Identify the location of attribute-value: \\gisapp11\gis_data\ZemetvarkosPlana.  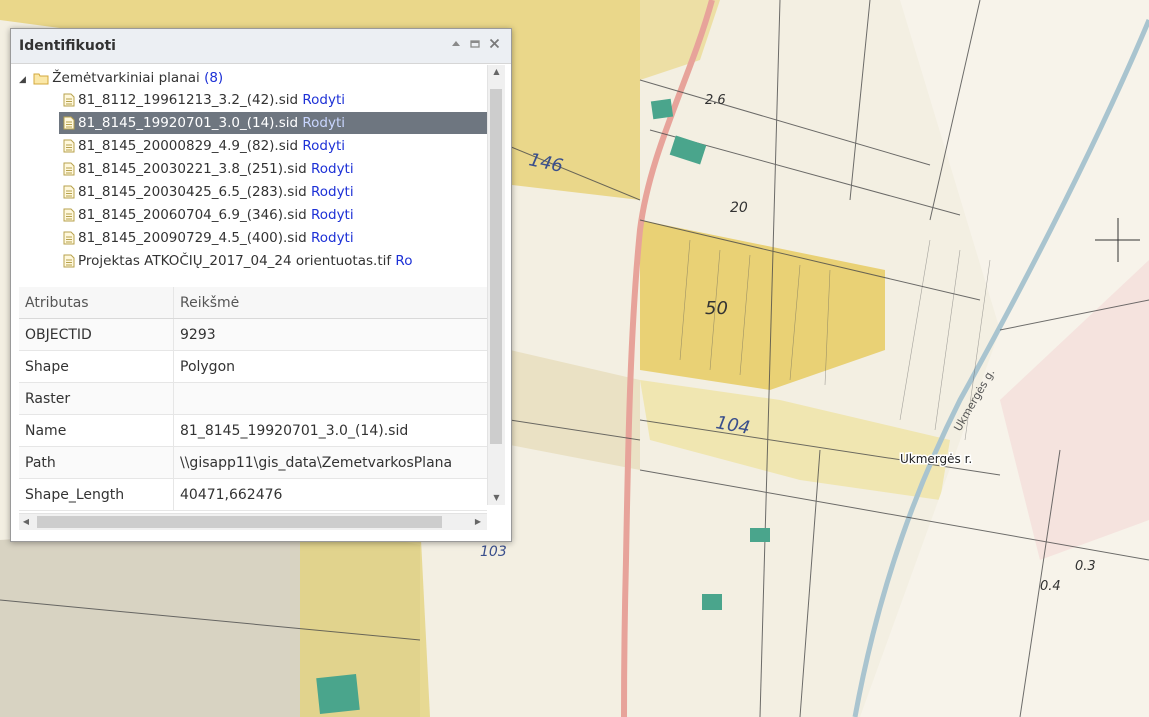
(330, 462).